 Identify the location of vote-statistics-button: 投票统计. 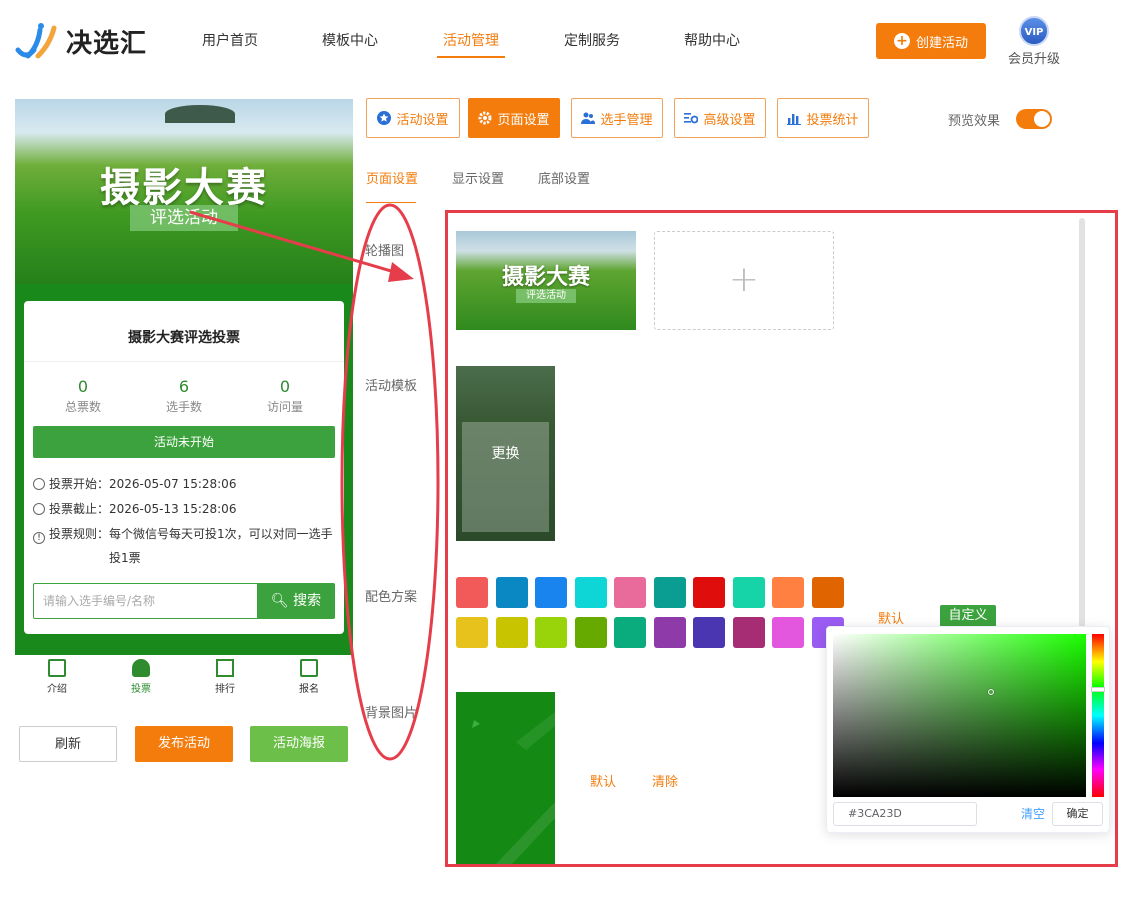
(823, 118).